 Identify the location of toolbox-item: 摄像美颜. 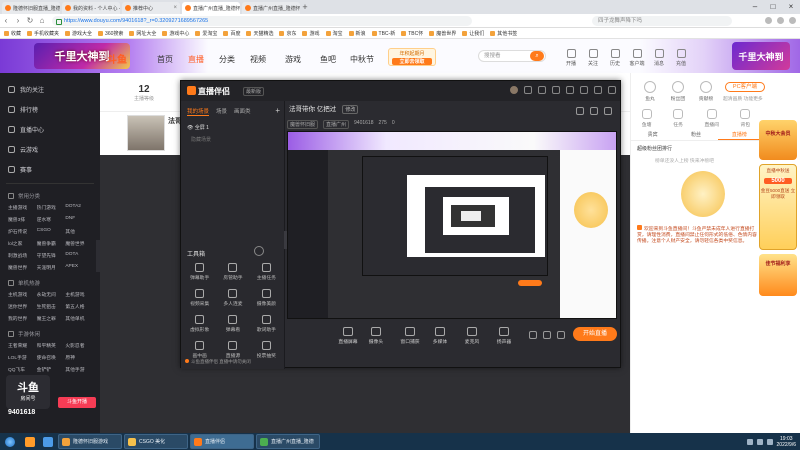
(266, 298).